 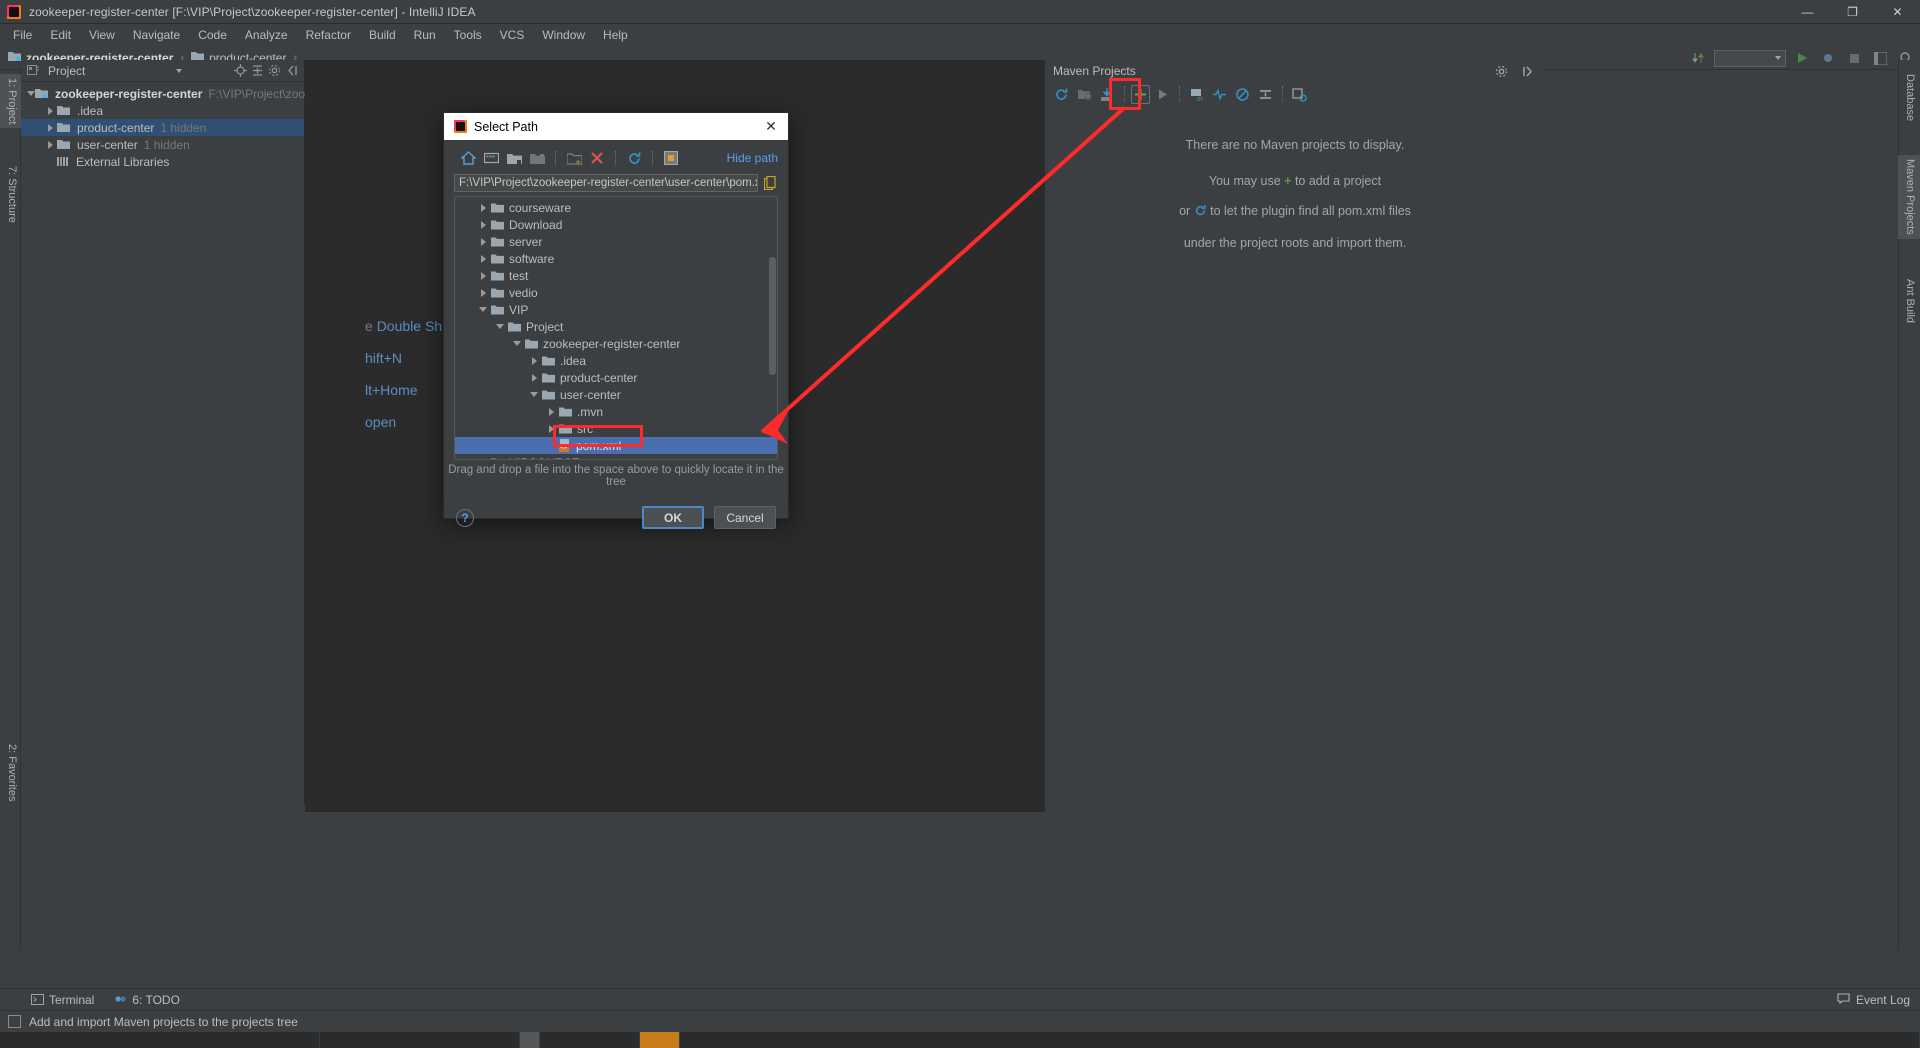 I want to click on file-tree-row: test, so click(x=616, y=275).